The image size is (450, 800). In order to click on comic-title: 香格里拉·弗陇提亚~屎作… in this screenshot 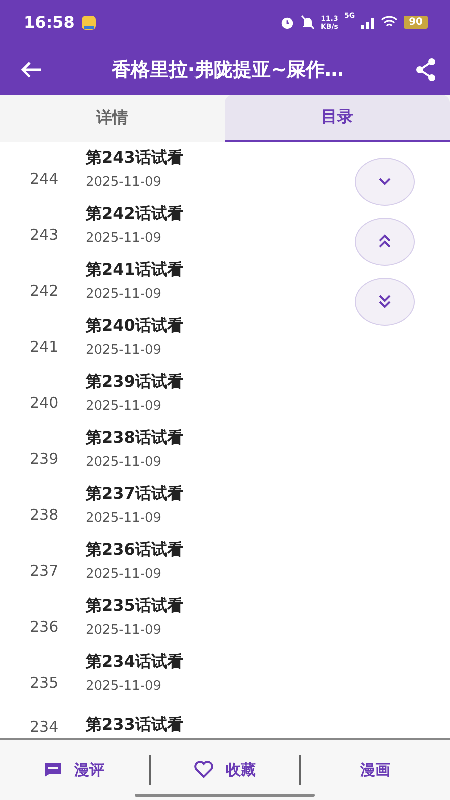, I will do `click(228, 70)`.